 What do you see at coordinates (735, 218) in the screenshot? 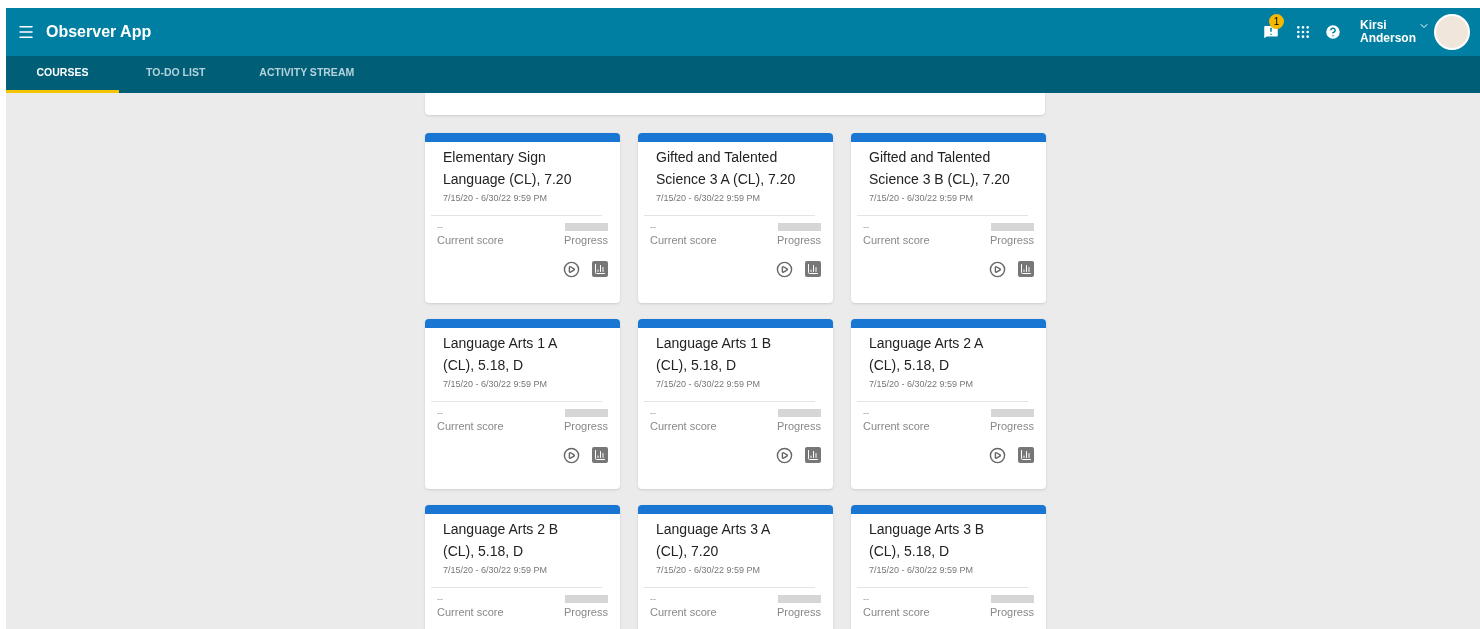
I see `course-card: Gifted and Talented Science 3 A (CL), 7.20 7/15/20 - 6/30/22 9:59 PM -- Current score Progress` at bounding box center [735, 218].